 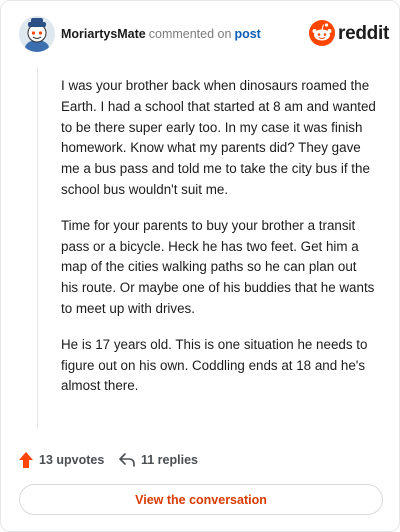 I want to click on comment-meta: MoriartysMate commented on post, so click(x=161, y=34).